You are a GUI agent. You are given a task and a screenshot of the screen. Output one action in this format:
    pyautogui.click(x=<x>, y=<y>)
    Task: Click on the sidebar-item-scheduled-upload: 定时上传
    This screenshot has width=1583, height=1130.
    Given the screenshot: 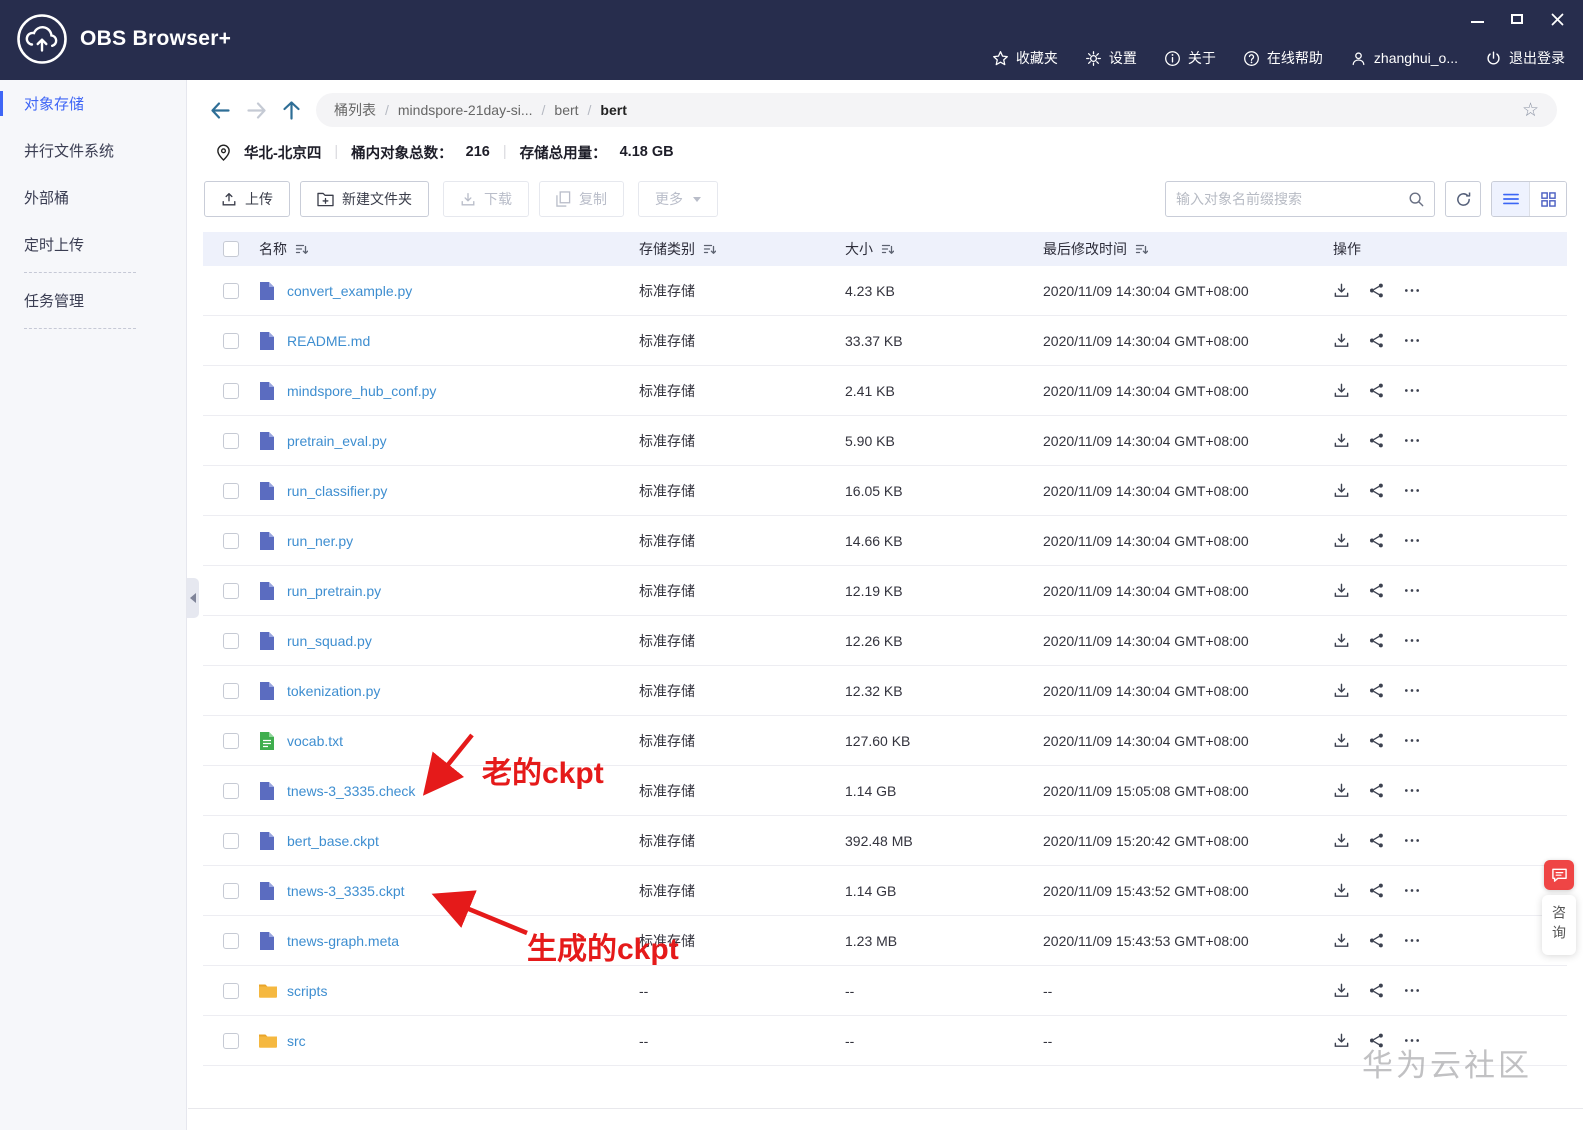 What is the action you would take?
    pyautogui.click(x=93, y=244)
    